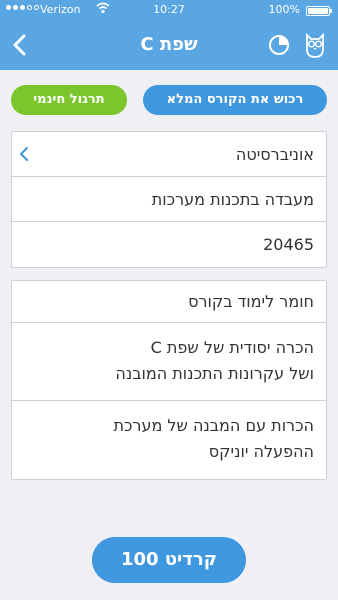 Image resolution: width=338 pixels, height=600 pixels. Describe the element at coordinates (315, 45) in the screenshot. I see `owl-icon` at that location.